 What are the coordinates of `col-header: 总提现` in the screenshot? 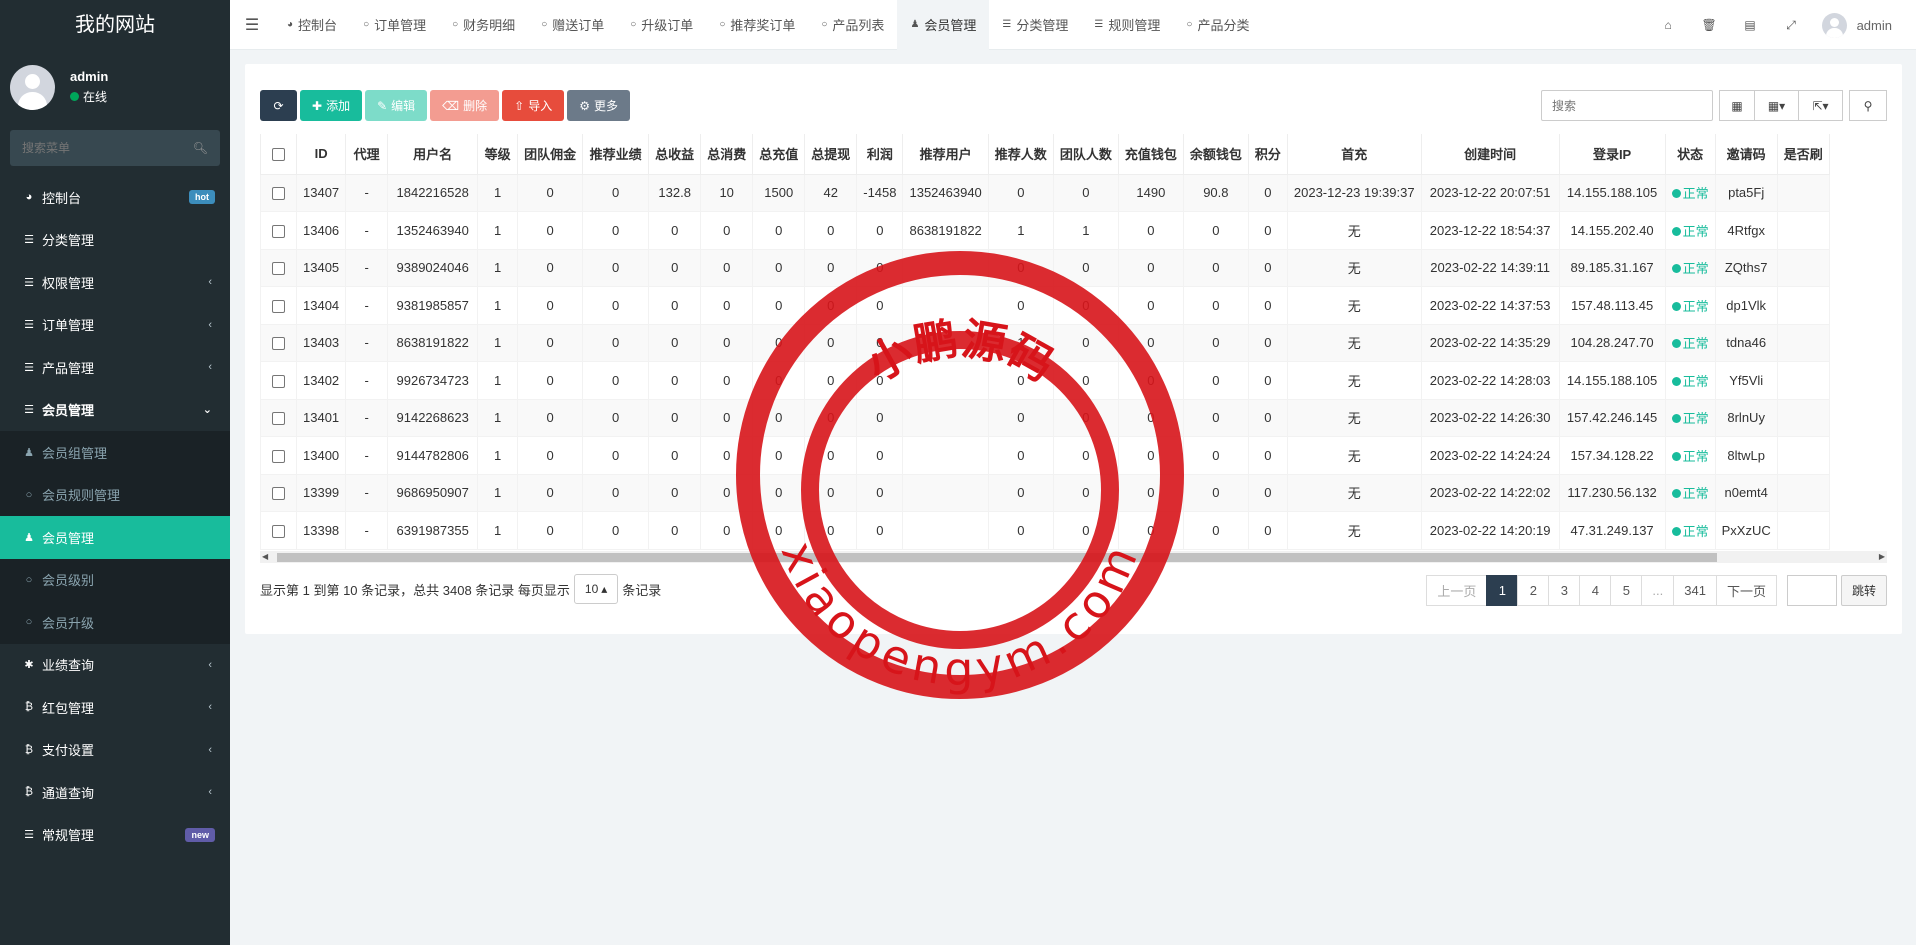 It's located at (831, 154).